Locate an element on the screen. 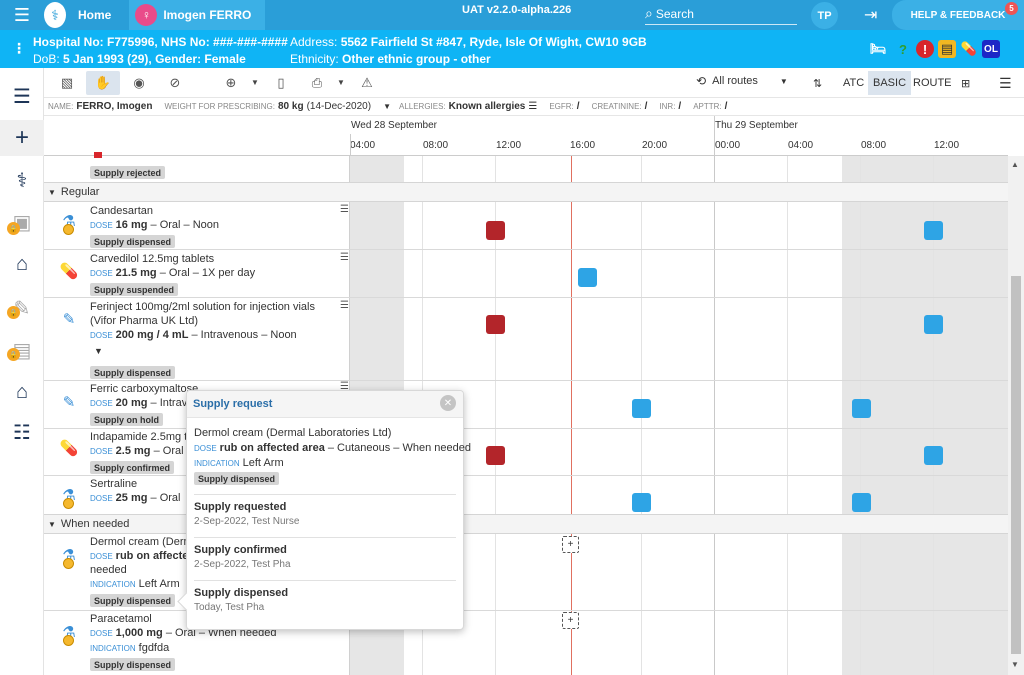 The width and height of the screenshot is (1024, 675). weight-caret-icon: ▼ is located at coordinates (387, 106).